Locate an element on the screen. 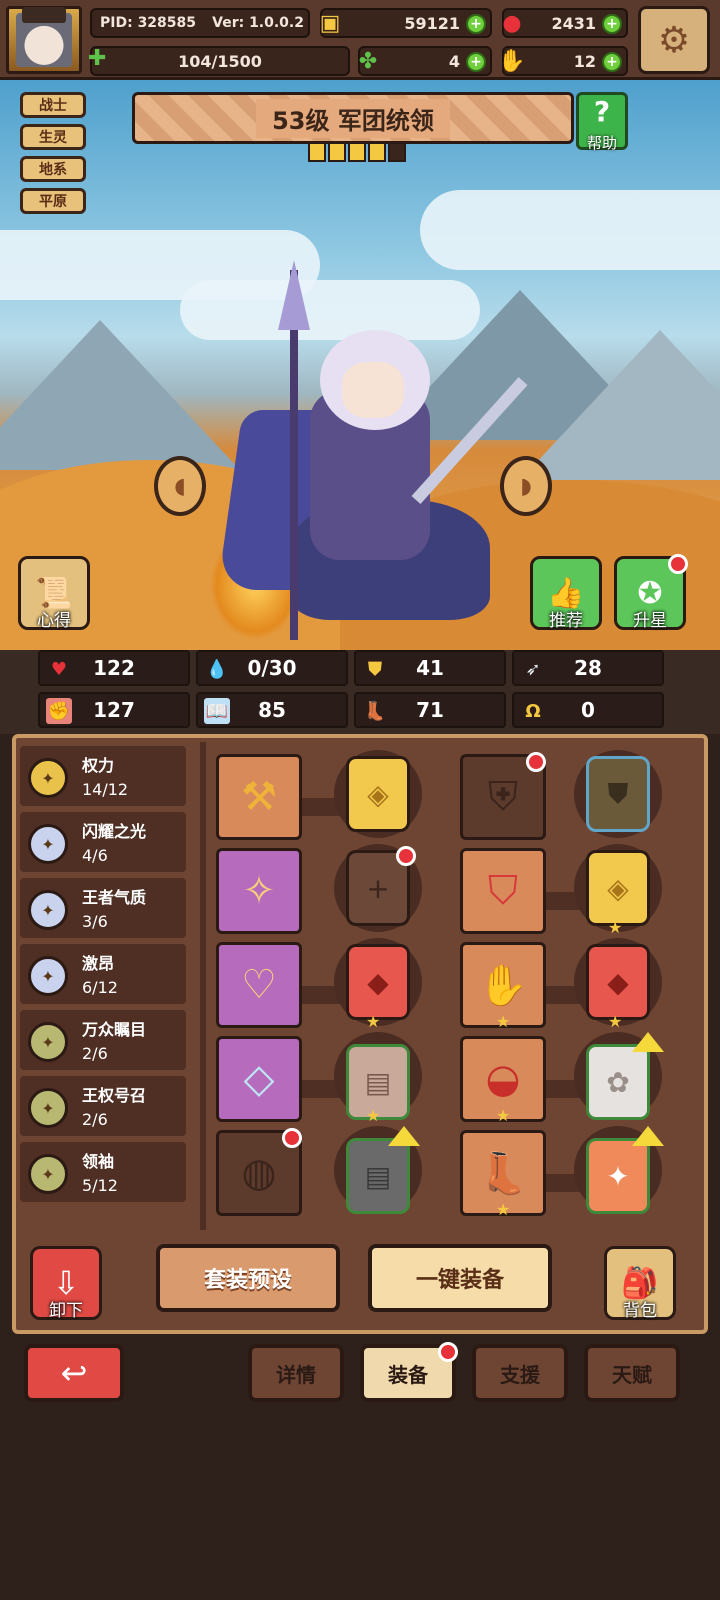  gem-armor: ◈ is located at coordinates (618, 888).